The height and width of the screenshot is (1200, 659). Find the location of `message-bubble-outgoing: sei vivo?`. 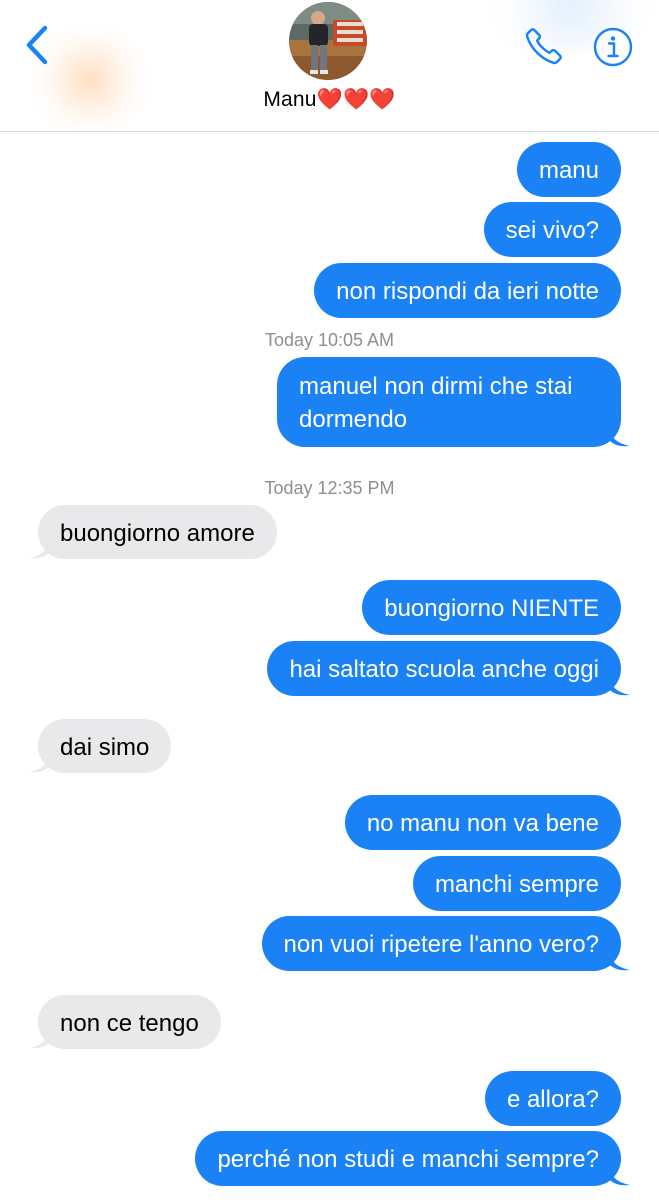

message-bubble-outgoing: sei vivo? is located at coordinates (552, 229).